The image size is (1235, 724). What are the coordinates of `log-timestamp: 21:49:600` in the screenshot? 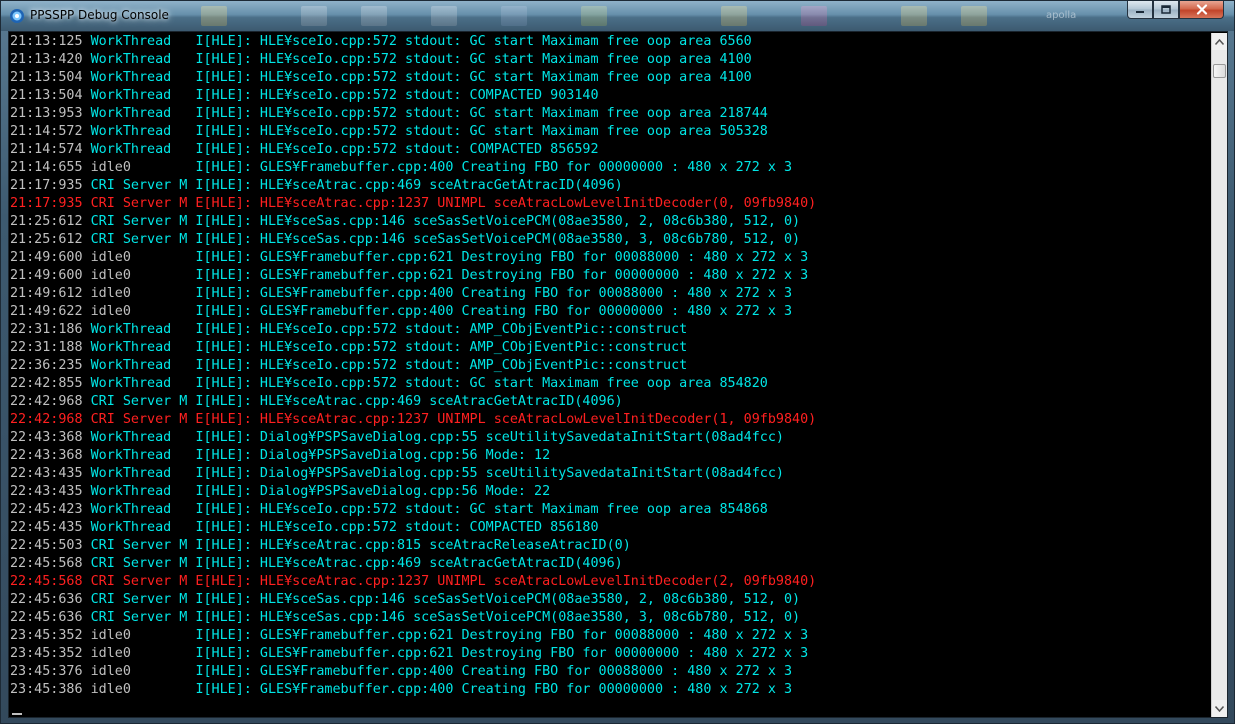 It's located at (46, 257).